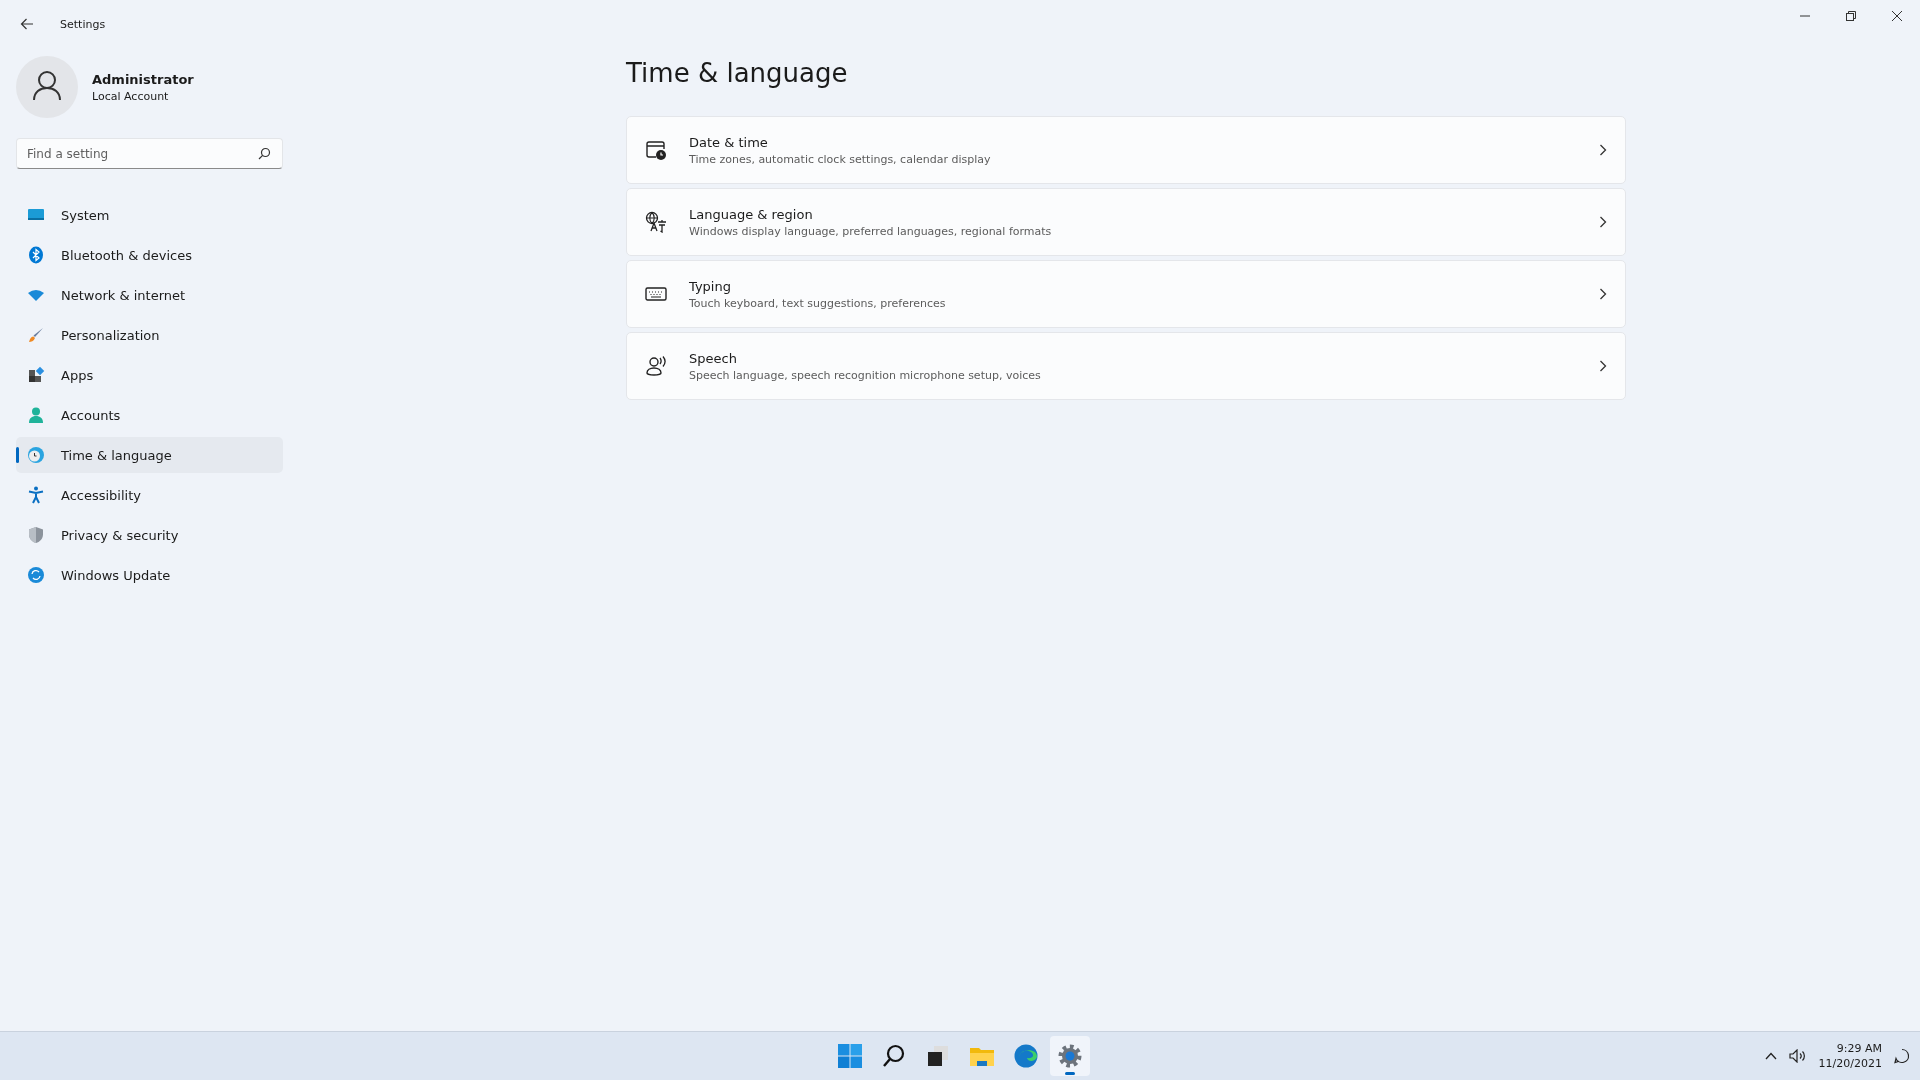 The width and height of the screenshot is (1920, 1080). Describe the element at coordinates (710, 286) in the screenshot. I see `card-title: Typing` at that location.